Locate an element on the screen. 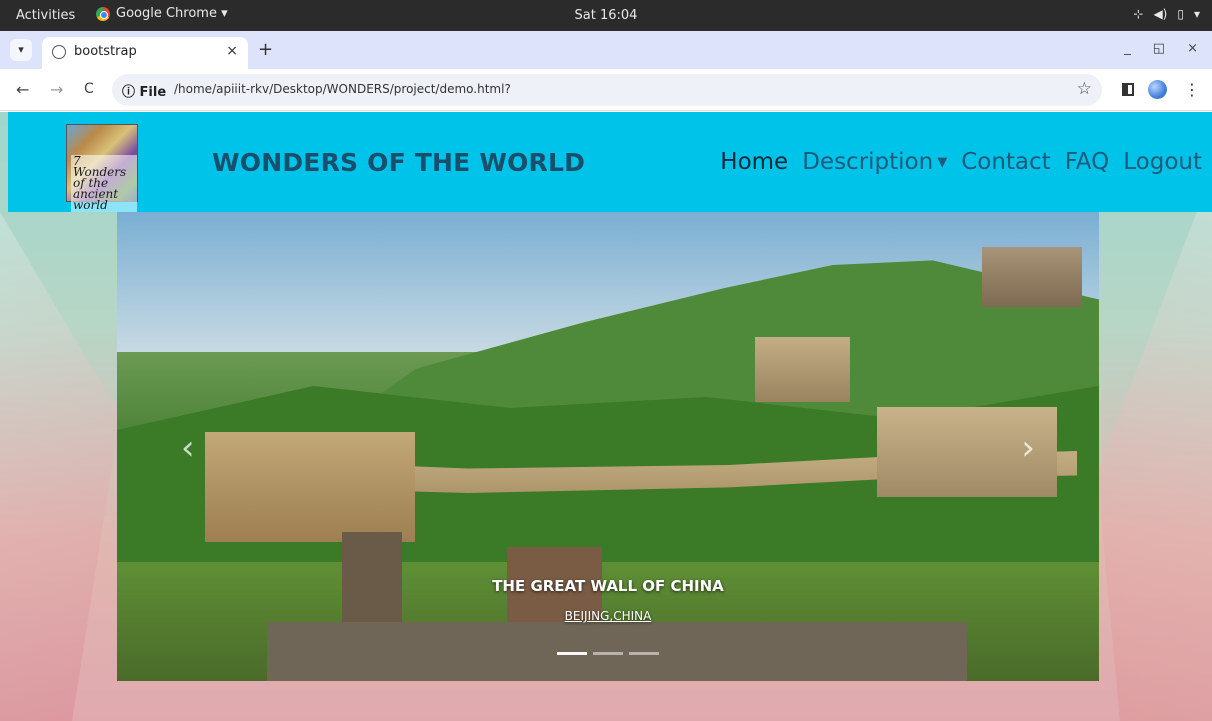  system-tray: ⊹ ◀) ▯ ▾ is located at coordinates (1166, 14).